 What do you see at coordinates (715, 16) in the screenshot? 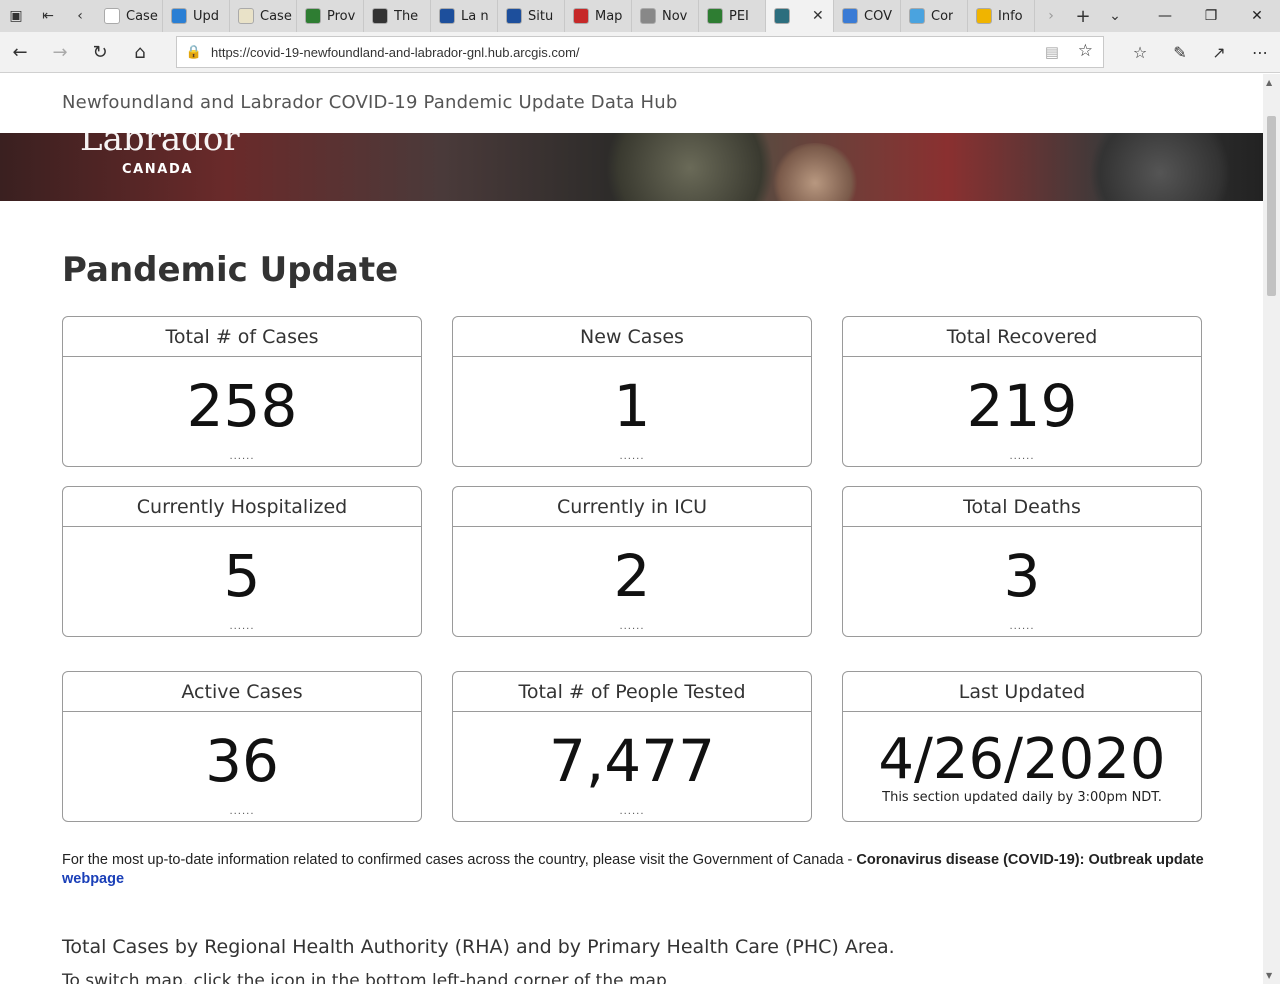
I see `pei-icon` at bounding box center [715, 16].